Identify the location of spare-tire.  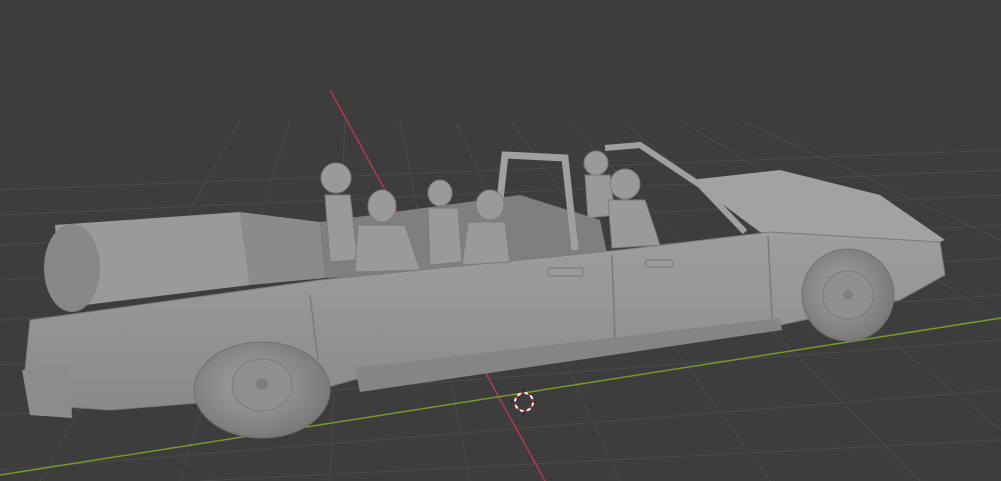
(72, 268).